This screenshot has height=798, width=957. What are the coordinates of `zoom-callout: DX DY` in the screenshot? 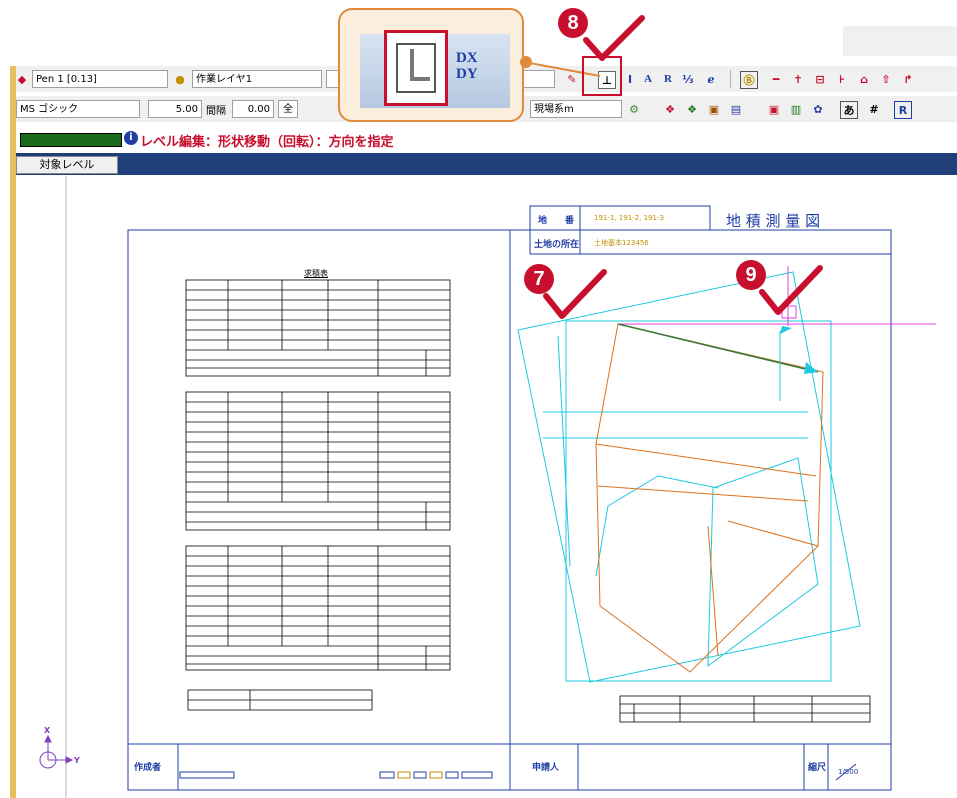 It's located at (431, 65).